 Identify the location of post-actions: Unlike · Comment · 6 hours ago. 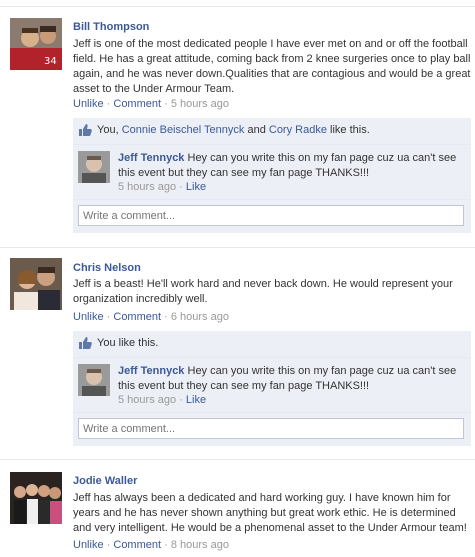
(151, 317).